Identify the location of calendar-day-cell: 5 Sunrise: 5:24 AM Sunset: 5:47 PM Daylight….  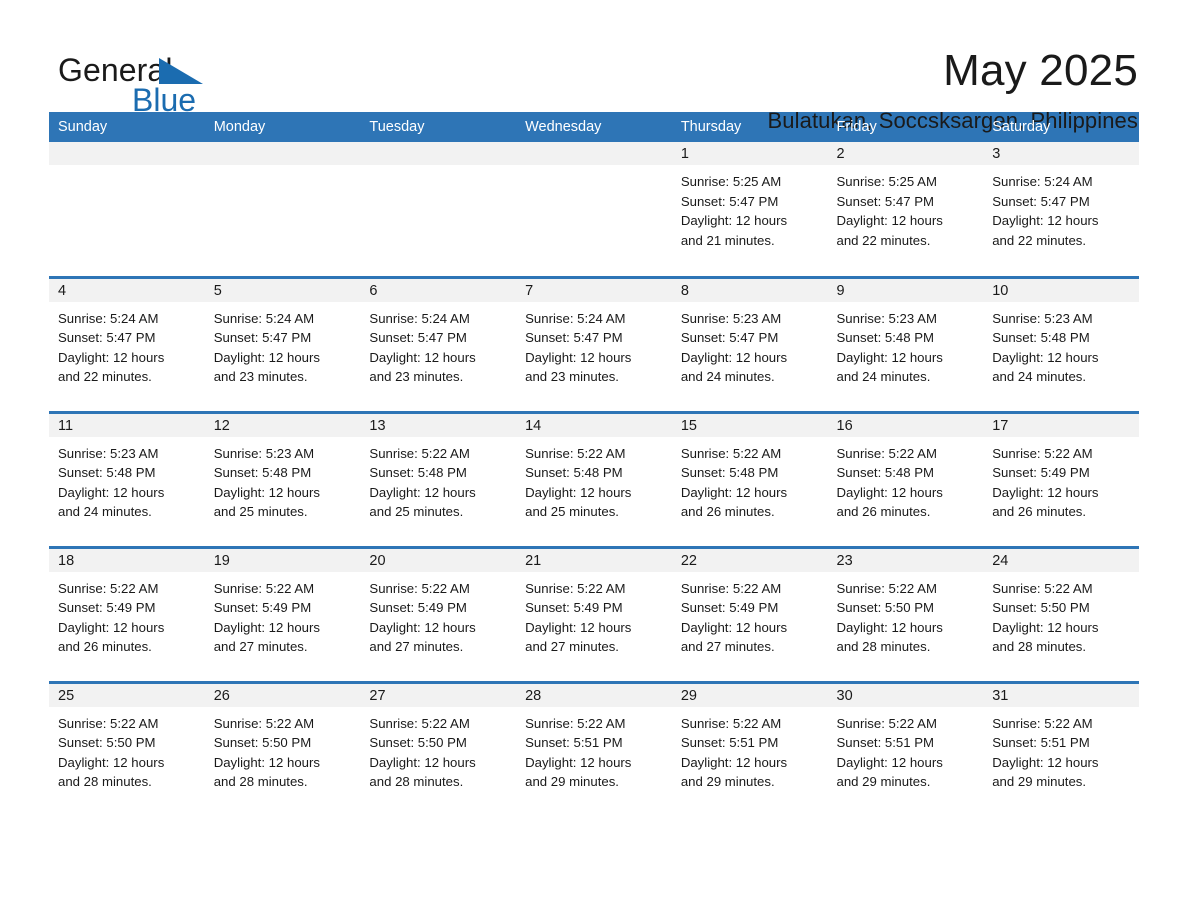
(282, 343).